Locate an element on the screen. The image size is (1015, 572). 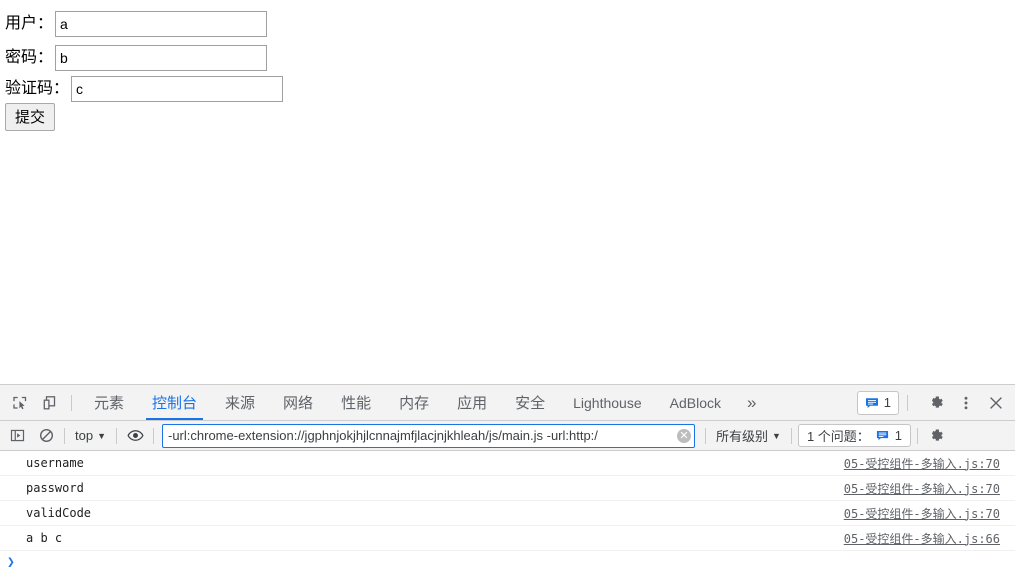
log-level-label: 所有级别 is located at coordinates (742, 436).